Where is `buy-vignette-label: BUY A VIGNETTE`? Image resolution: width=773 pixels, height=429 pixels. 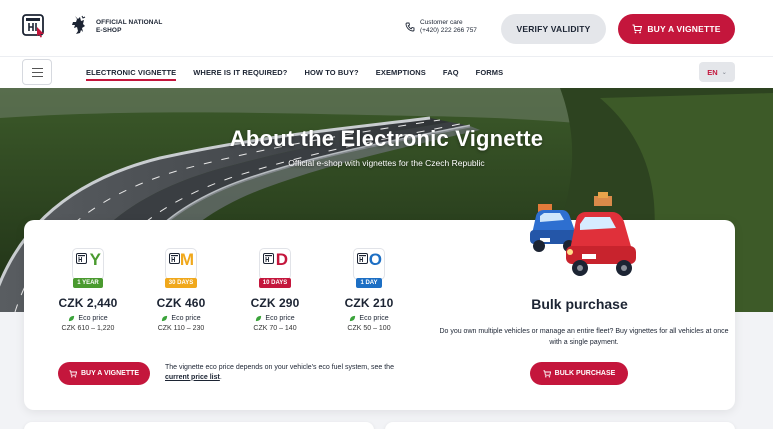 buy-vignette-label: BUY A VIGNETTE is located at coordinates (684, 29).